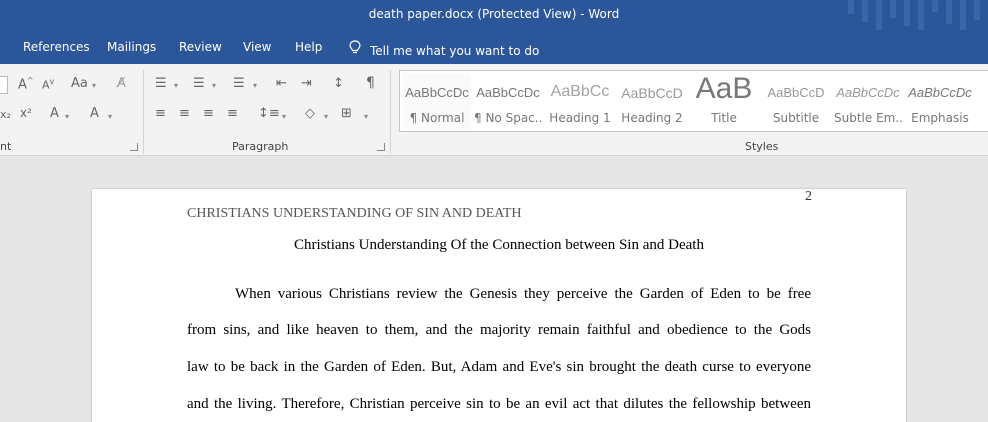 The height and width of the screenshot is (422, 988). I want to click on borders-icon: ⊞, so click(346, 113).